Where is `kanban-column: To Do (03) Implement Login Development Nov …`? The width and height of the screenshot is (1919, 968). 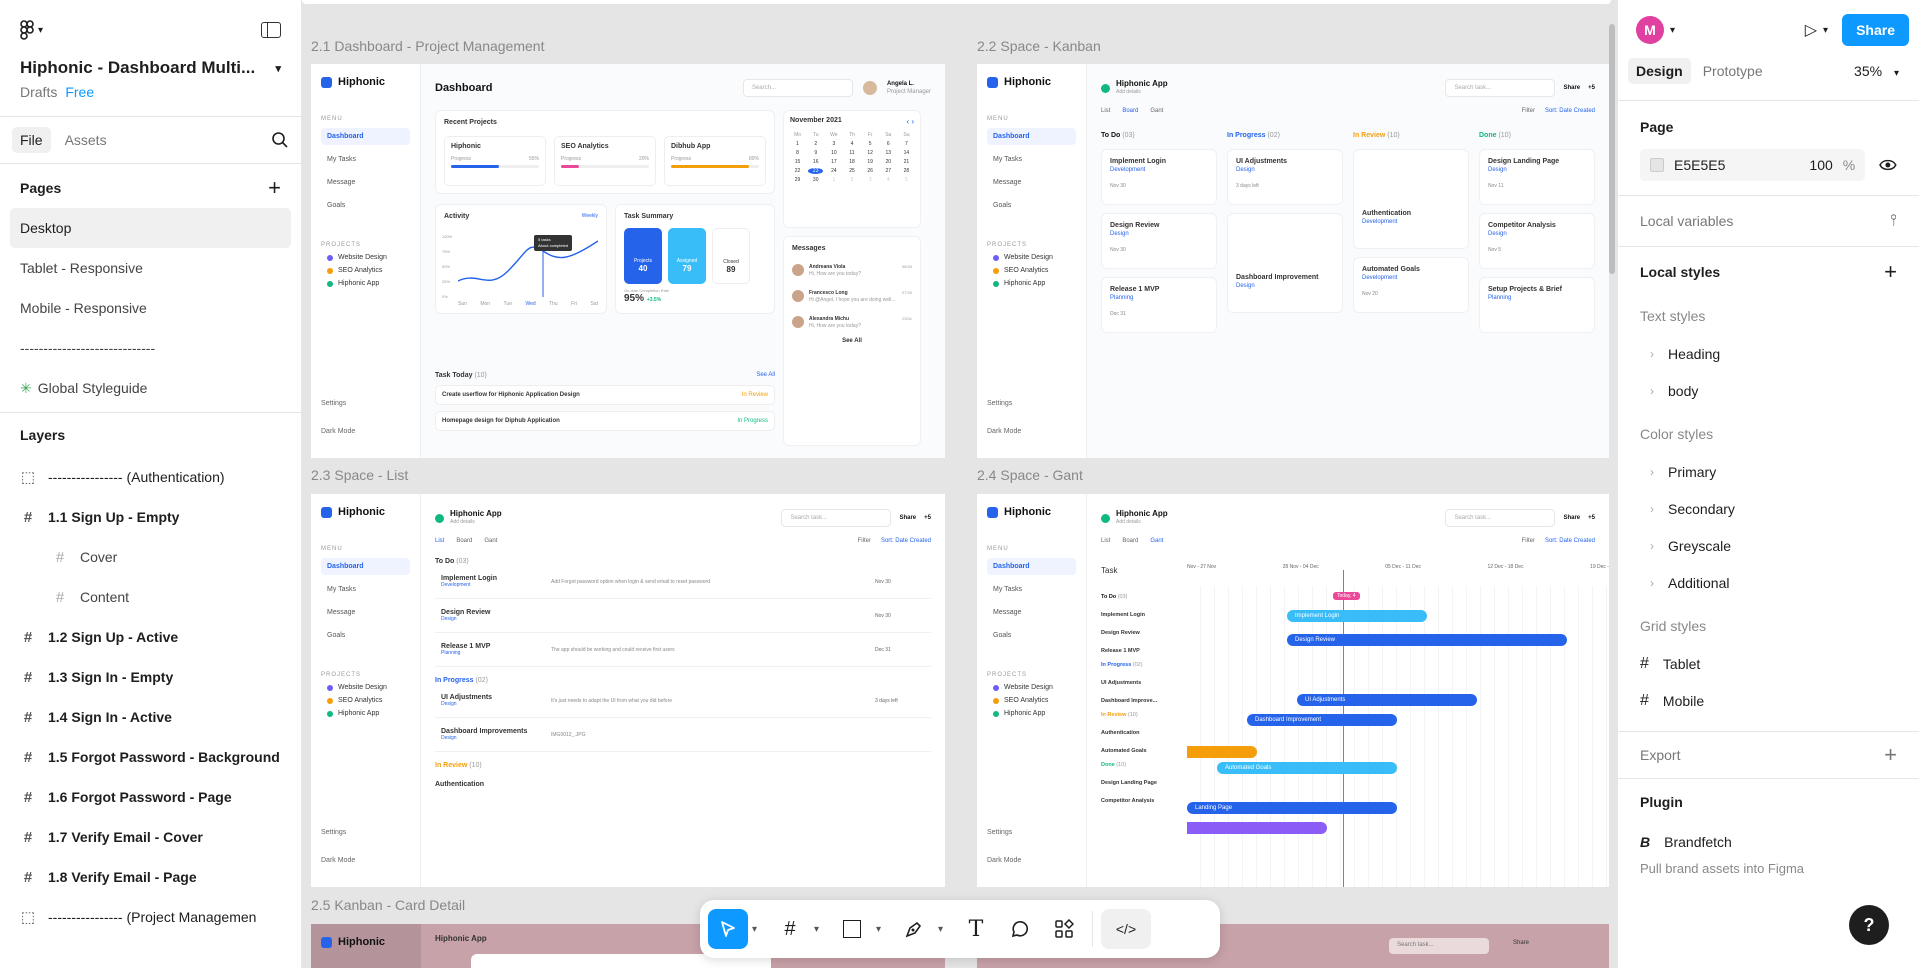 kanban-column: To Do (03) Implement Login Development Nov … is located at coordinates (1159, 236).